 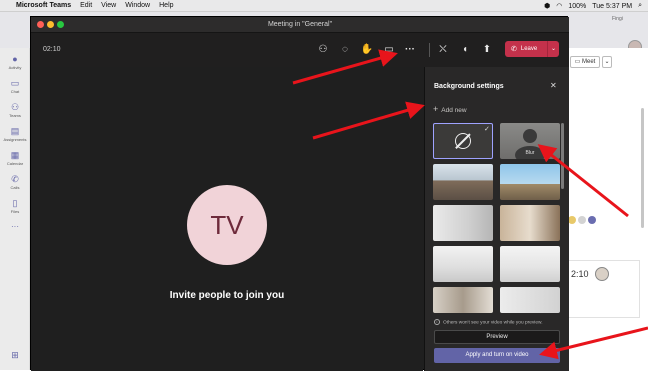 What do you see at coordinates (530, 141) in the screenshot?
I see `background-option-blur: Blur` at bounding box center [530, 141].